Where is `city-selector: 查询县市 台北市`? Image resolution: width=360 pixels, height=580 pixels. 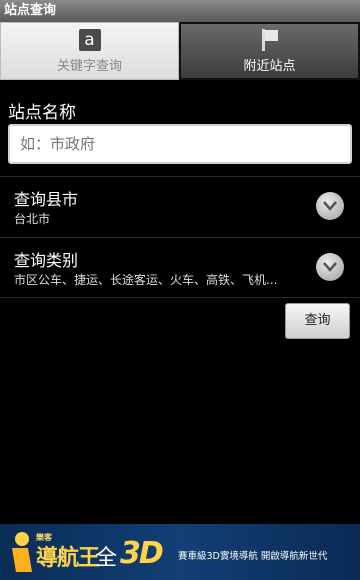 city-selector: 查询县市 台北市 is located at coordinates (180, 207).